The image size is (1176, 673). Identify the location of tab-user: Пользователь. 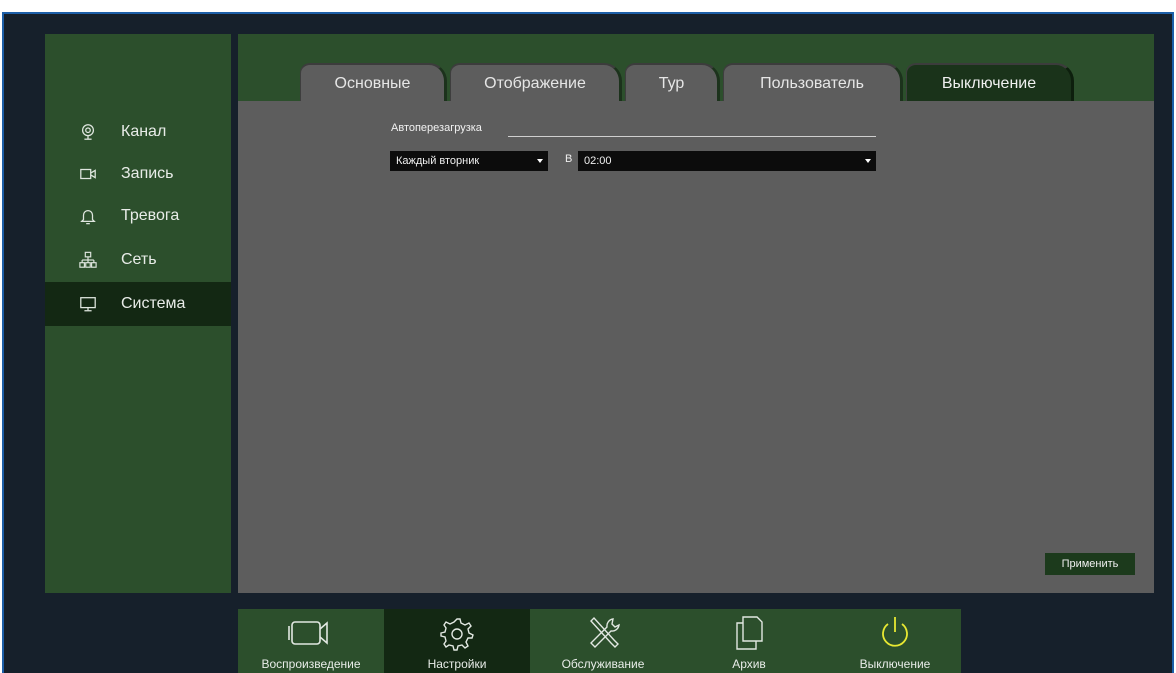
(813, 83).